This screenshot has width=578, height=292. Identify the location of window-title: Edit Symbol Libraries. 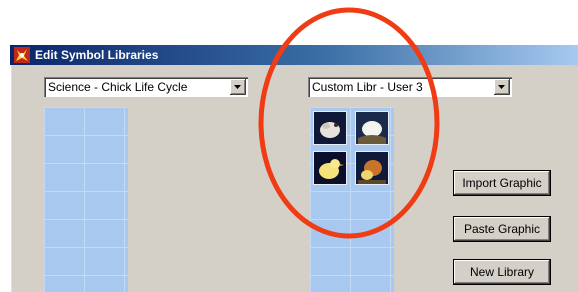
(97, 55).